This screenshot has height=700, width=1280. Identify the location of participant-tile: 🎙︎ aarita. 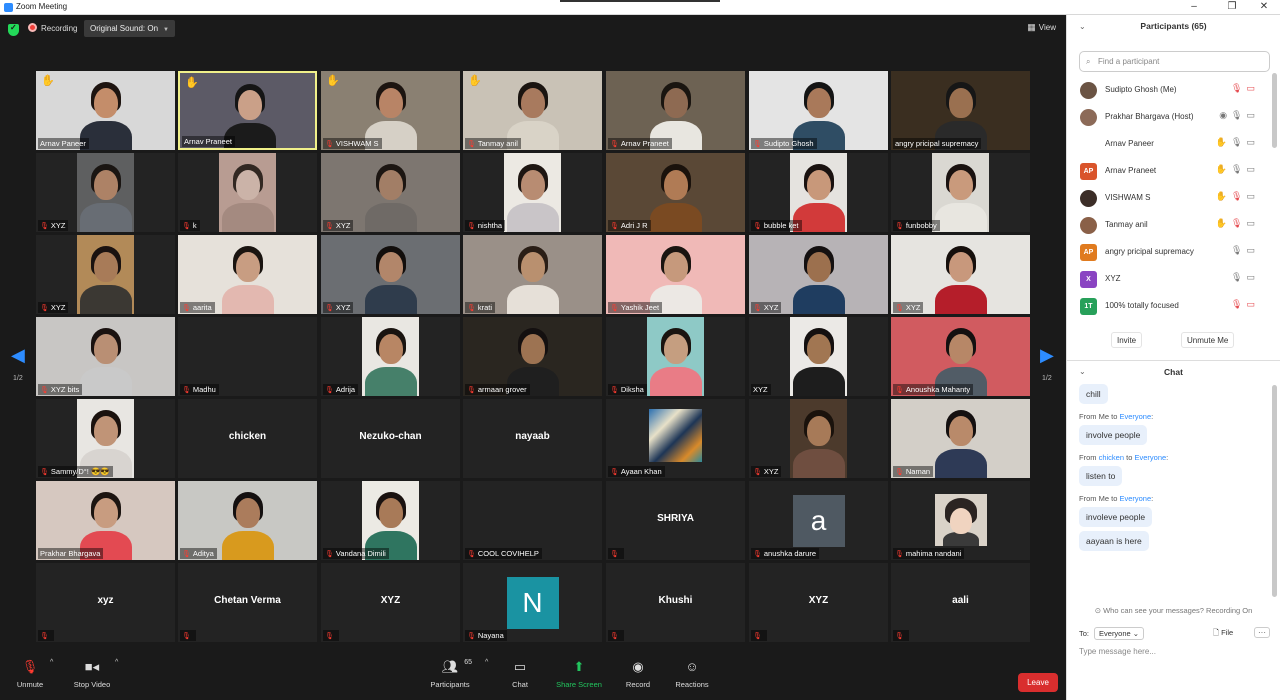
(247, 274).